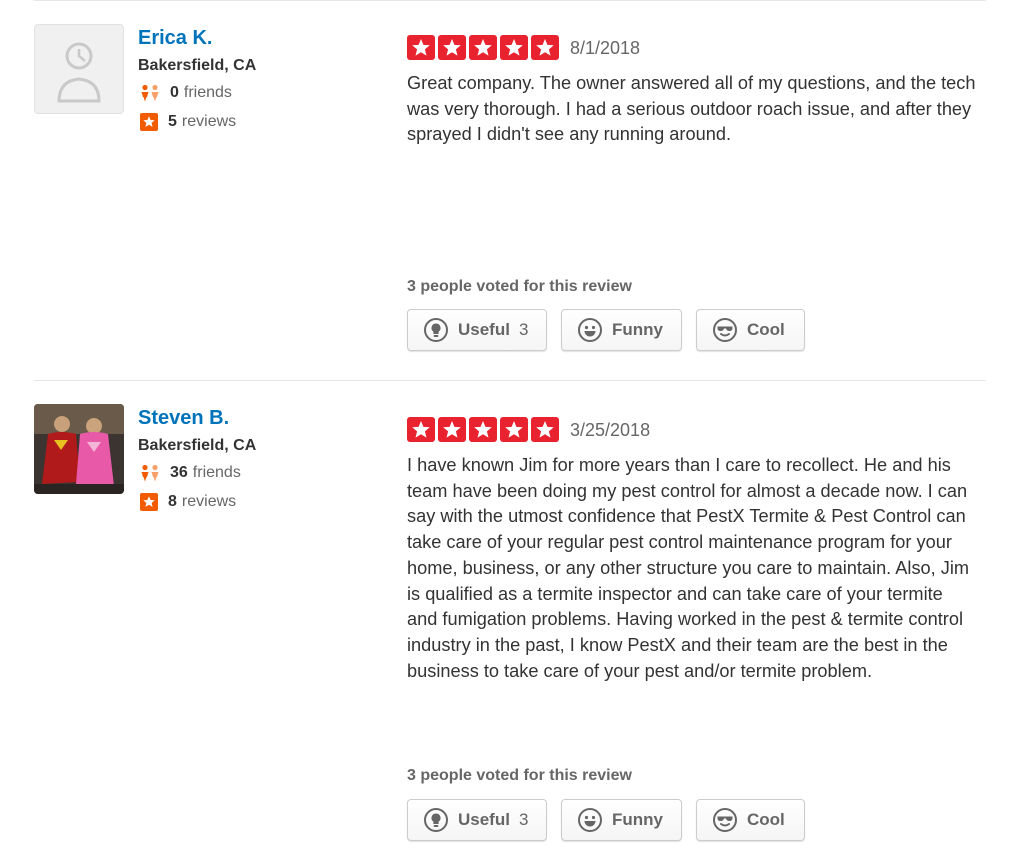 The image size is (1024, 857). I want to click on funny-button: Funny, so click(621, 820).